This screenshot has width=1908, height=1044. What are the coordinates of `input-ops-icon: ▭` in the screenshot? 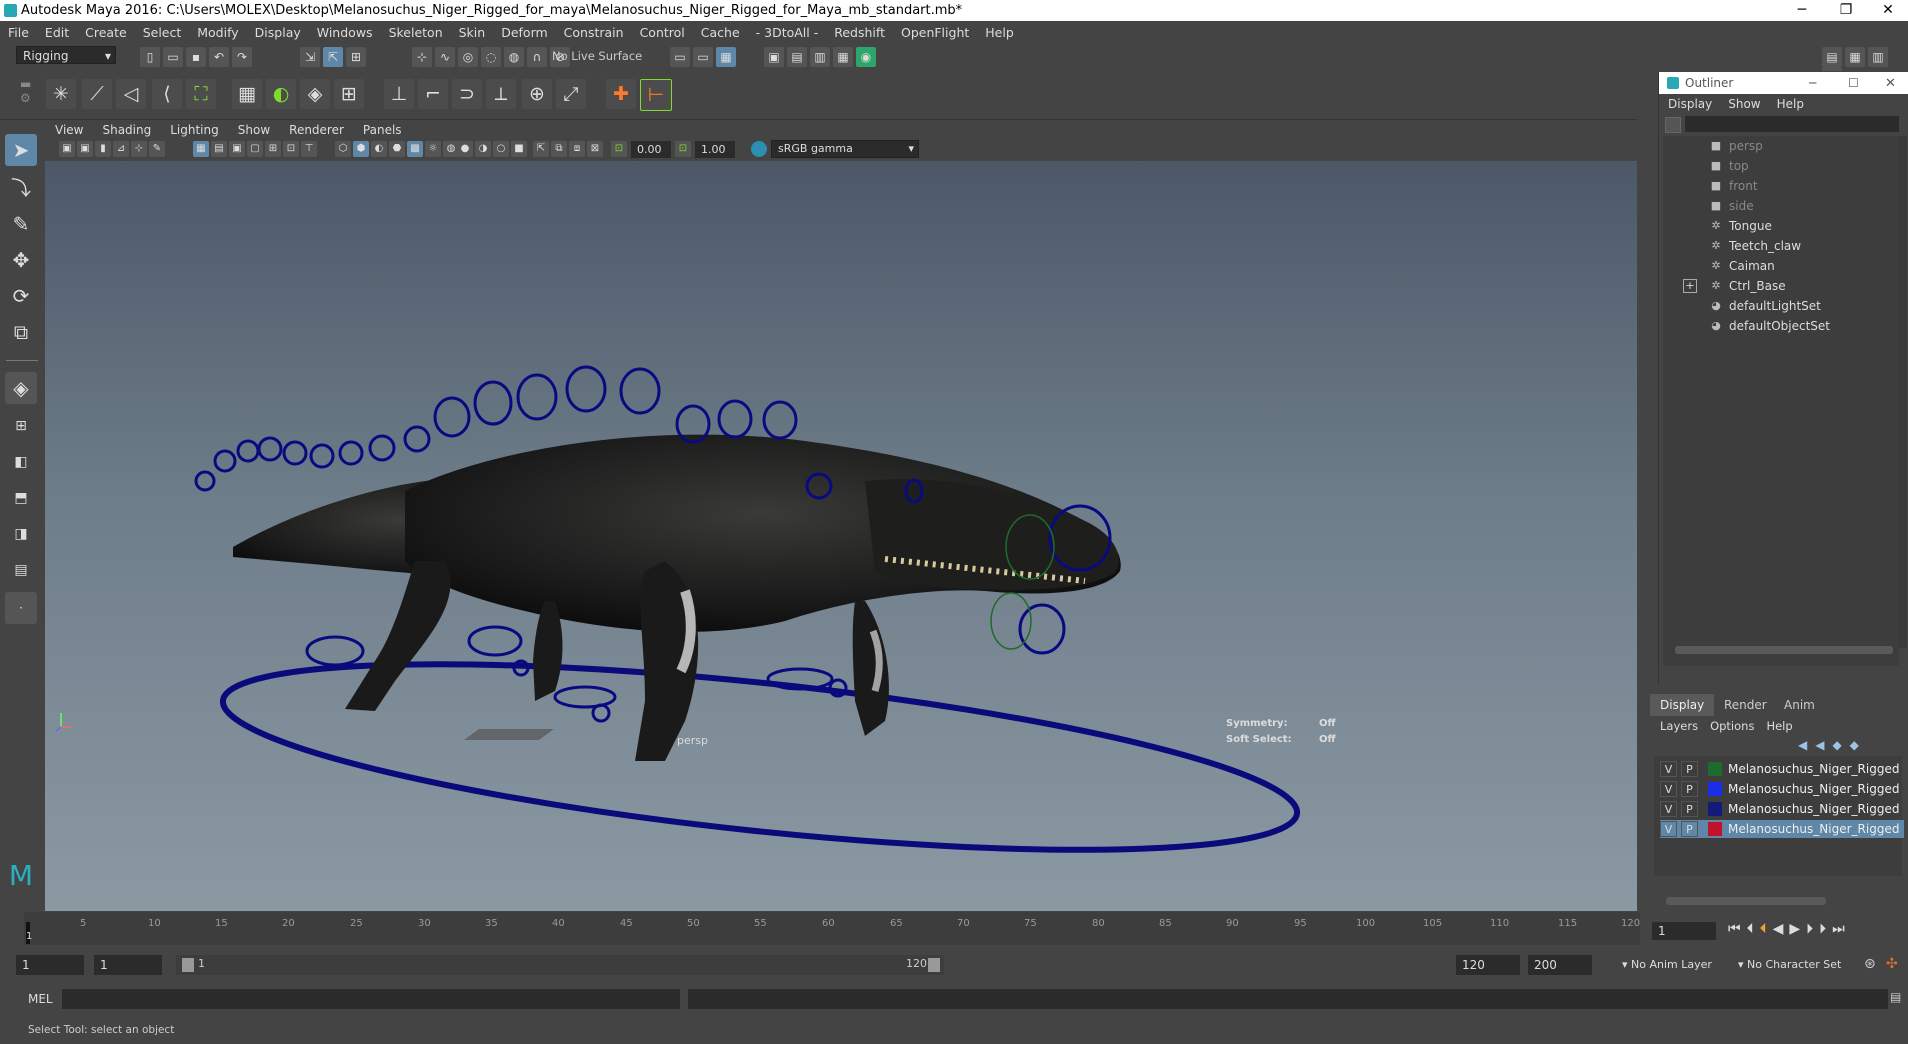 It's located at (680, 57).